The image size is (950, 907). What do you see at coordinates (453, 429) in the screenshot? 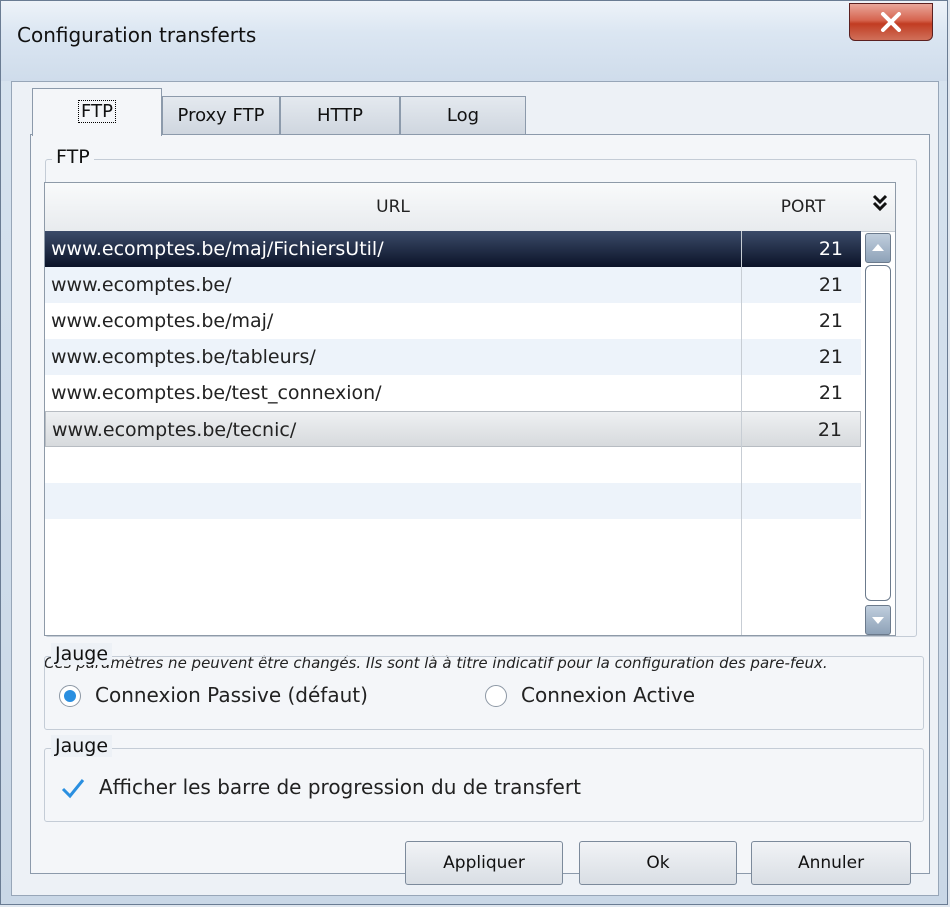
I see `table-row: www.ecomptes.be/tecnic/21` at bounding box center [453, 429].